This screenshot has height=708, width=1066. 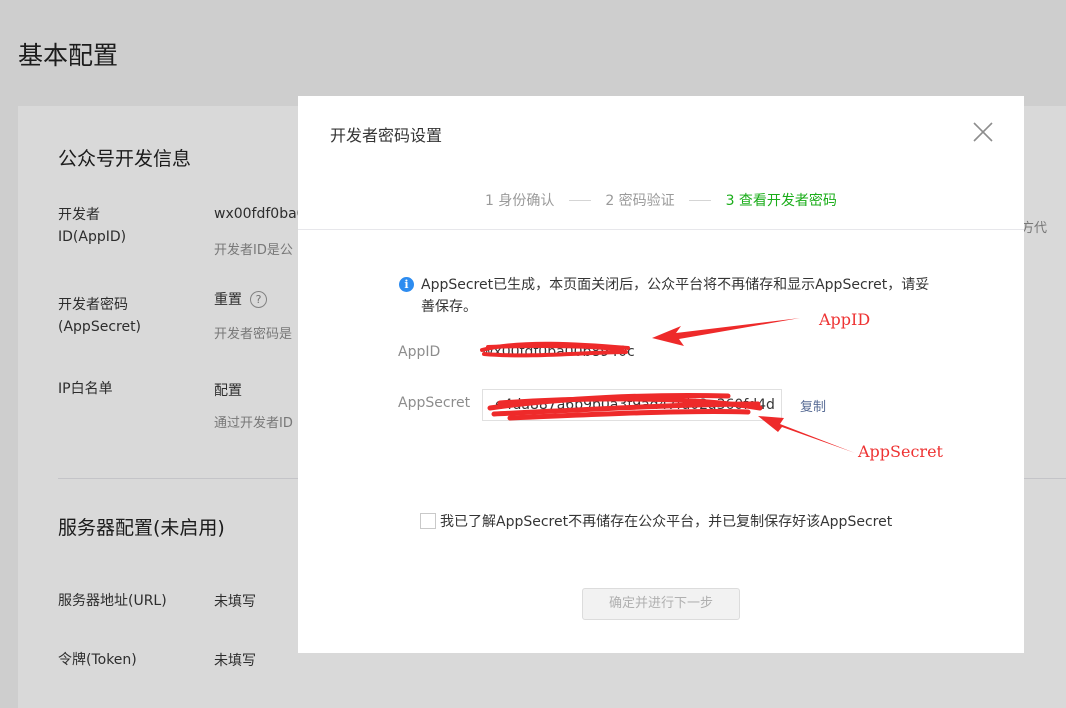 I want to click on step-1: 1 身份确认, so click(x=520, y=201).